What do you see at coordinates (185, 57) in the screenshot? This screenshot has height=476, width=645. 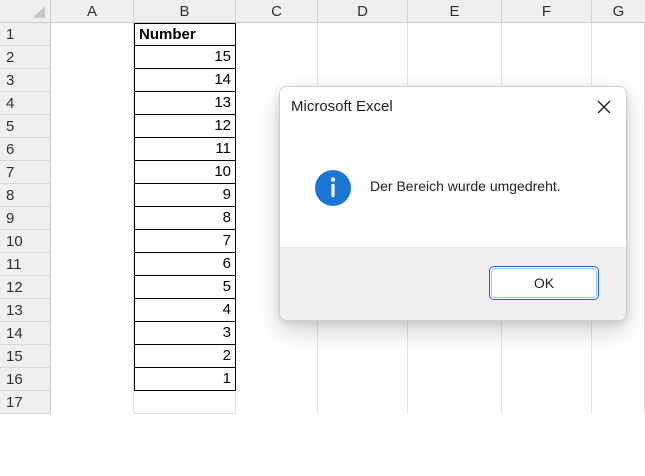 I see `cell-b2: 15` at bounding box center [185, 57].